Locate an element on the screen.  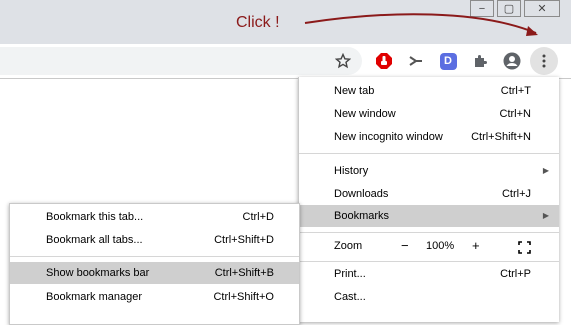
zoom-label: Zoom is located at coordinates (348, 246).